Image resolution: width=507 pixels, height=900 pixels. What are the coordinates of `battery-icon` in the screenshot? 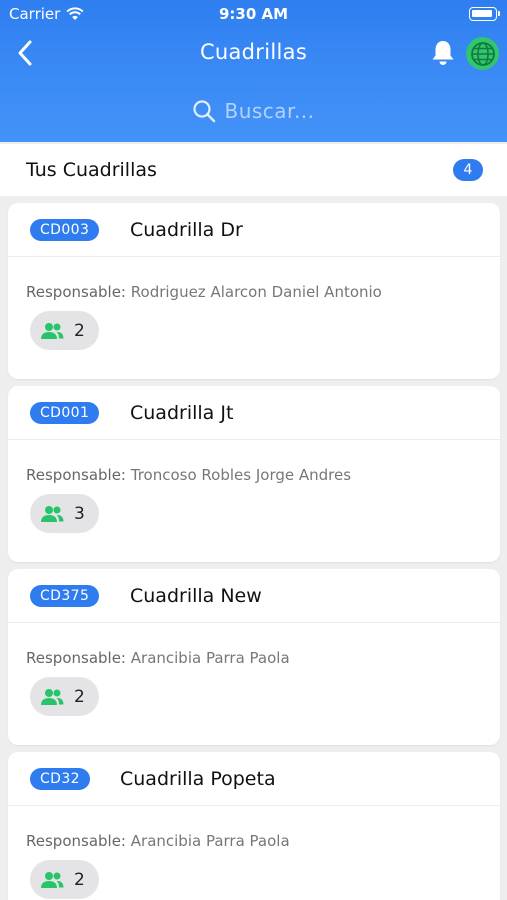 It's located at (484, 14).